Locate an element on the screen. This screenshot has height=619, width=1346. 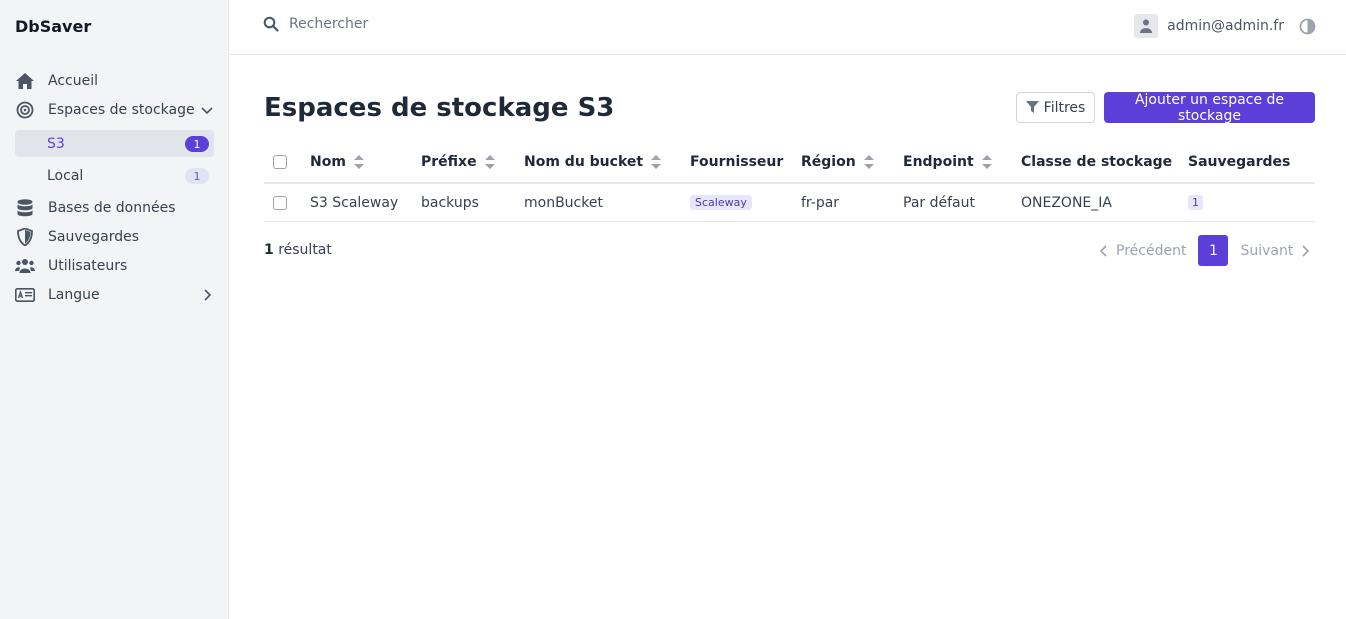
column-header-fournisseur: Fournisseur is located at coordinates (736, 162).